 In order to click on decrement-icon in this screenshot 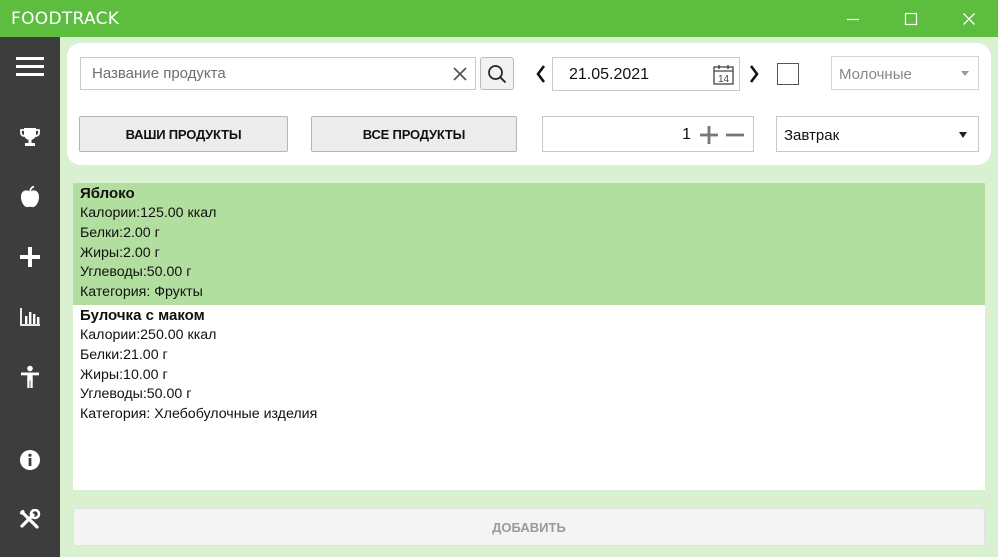, I will do `click(735, 135)`.